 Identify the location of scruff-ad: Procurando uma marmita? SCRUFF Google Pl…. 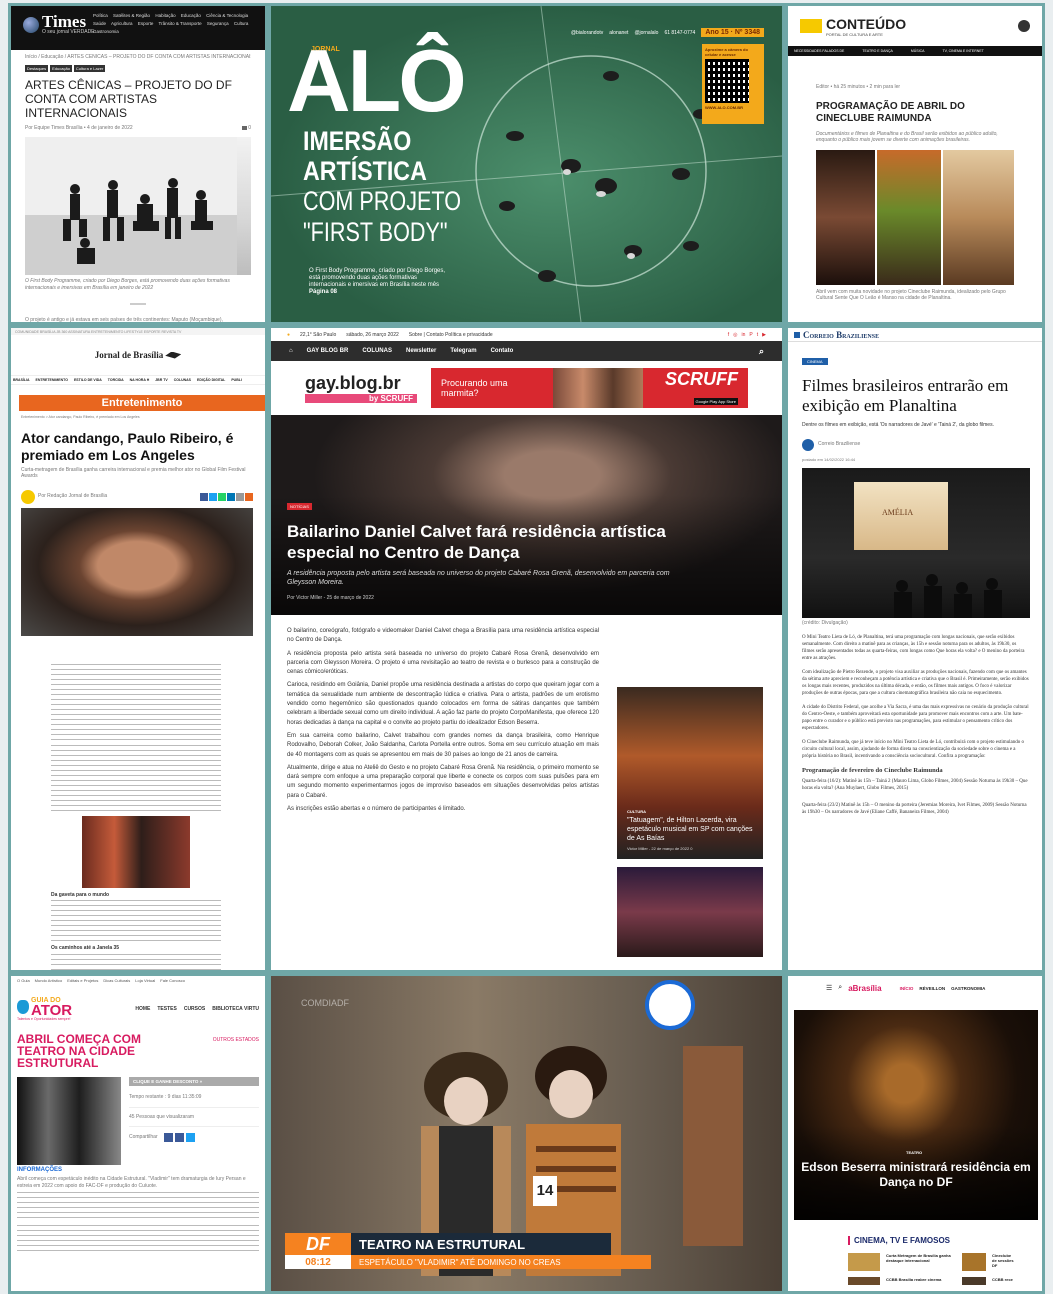
(589, 388).